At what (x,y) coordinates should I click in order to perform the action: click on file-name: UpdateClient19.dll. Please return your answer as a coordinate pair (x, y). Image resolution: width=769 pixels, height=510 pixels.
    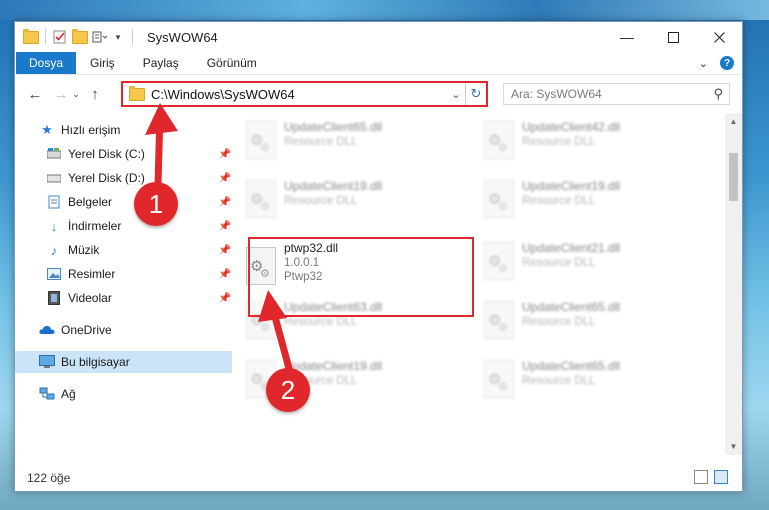
    Looking at the image, I should click on (333, 186).